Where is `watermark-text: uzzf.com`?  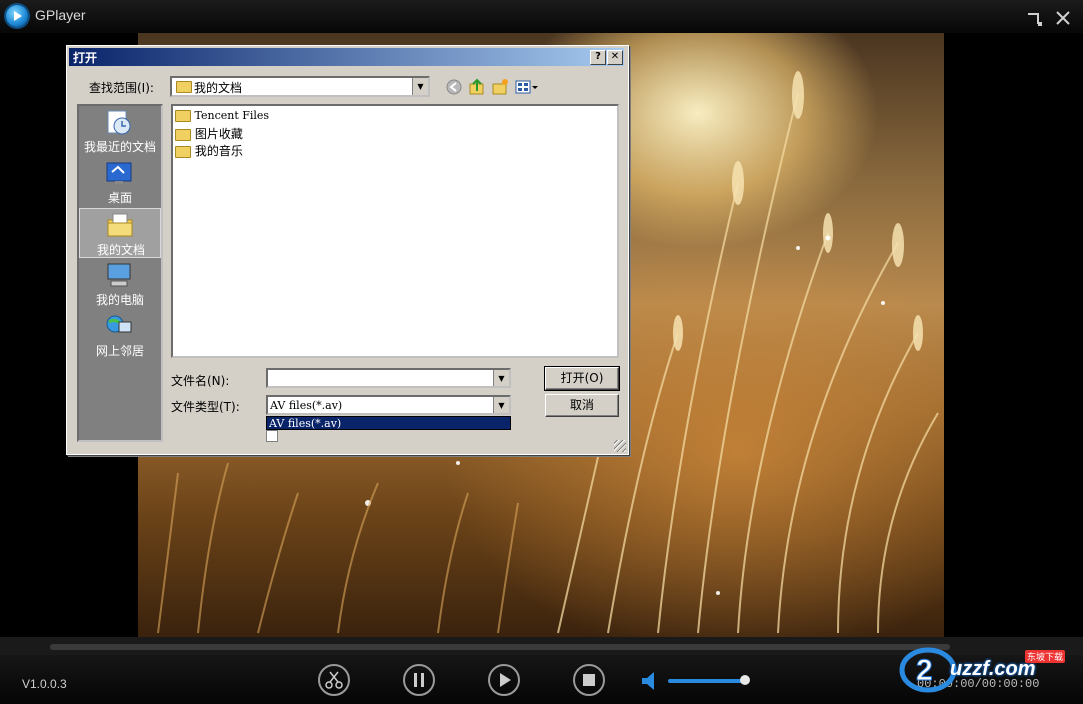 watermark-text: uzzf.com is located at coordinates (993, 669).